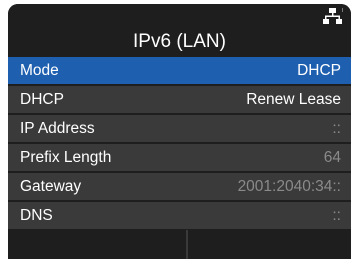 This screenshot has width=358, height=259. What do you see at coordinates (39, 70) in the screenshot?
I see `menu-item-label: Mode` at bounding box center [39, 70].